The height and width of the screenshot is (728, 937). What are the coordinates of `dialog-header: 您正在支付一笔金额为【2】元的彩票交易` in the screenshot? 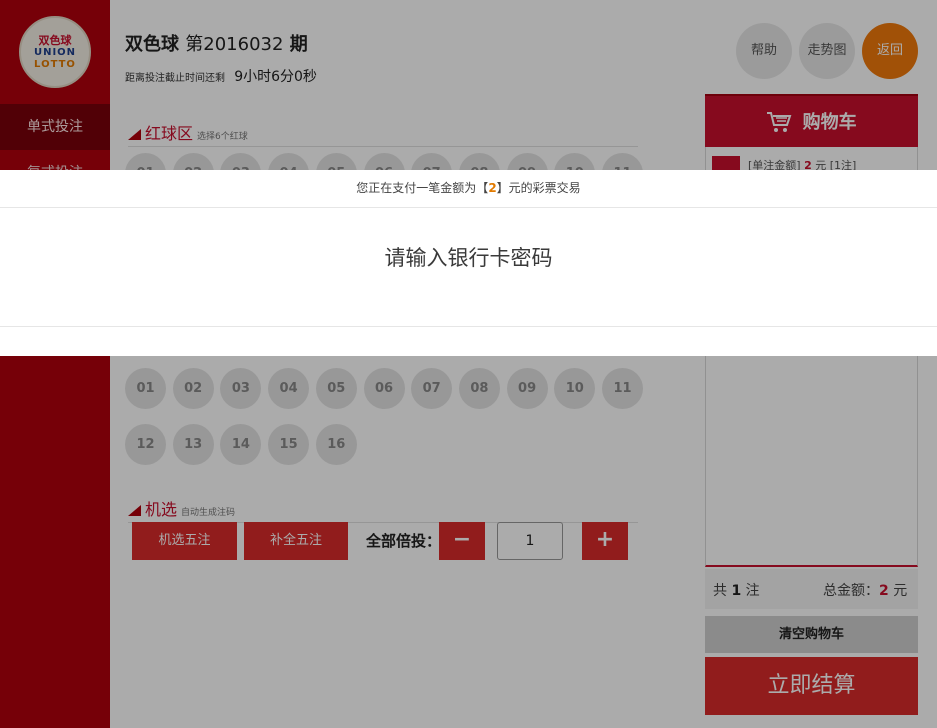 It's located at (468, 189).